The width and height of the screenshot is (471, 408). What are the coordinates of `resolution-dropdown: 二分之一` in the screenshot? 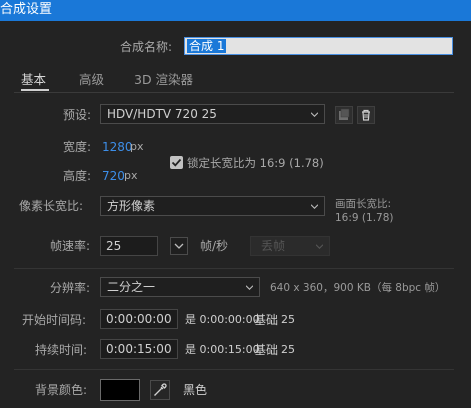 It's located at (180, 287).